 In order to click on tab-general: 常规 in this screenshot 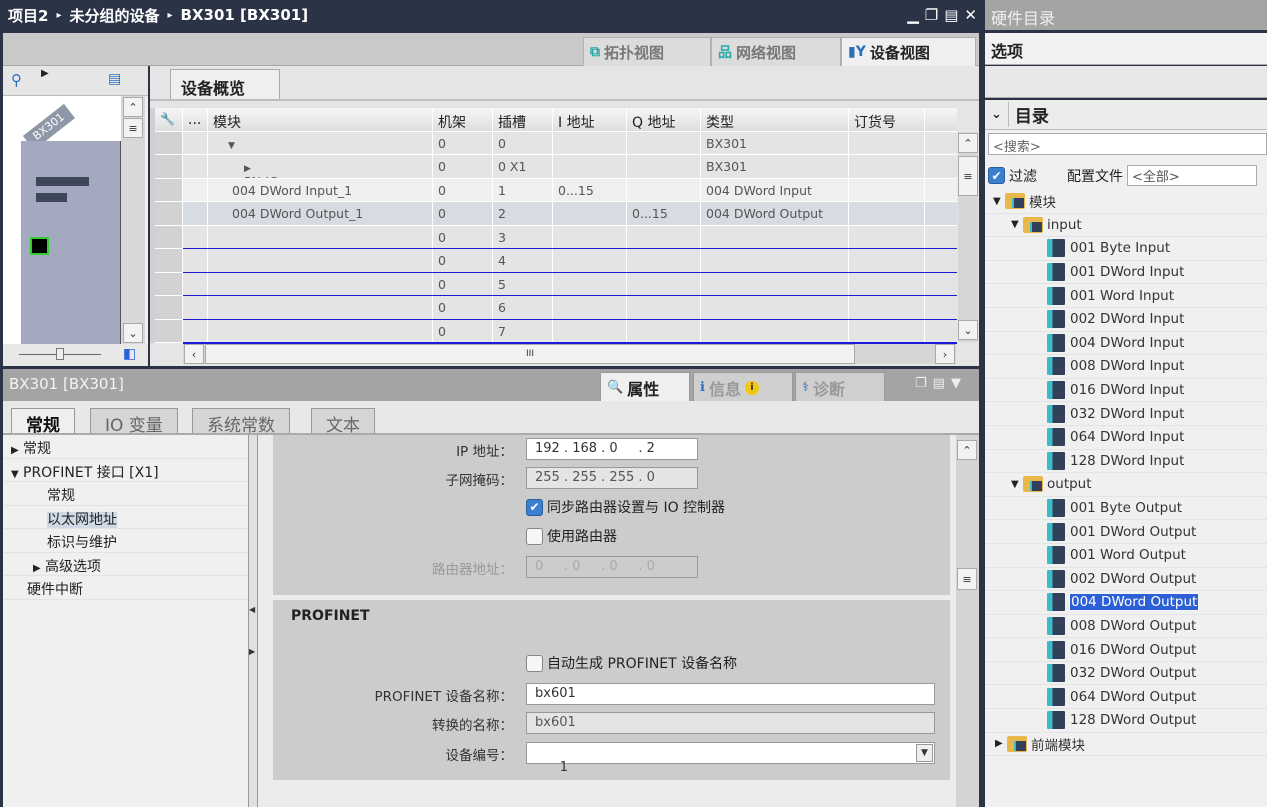, I will do `click(43, 422)`.